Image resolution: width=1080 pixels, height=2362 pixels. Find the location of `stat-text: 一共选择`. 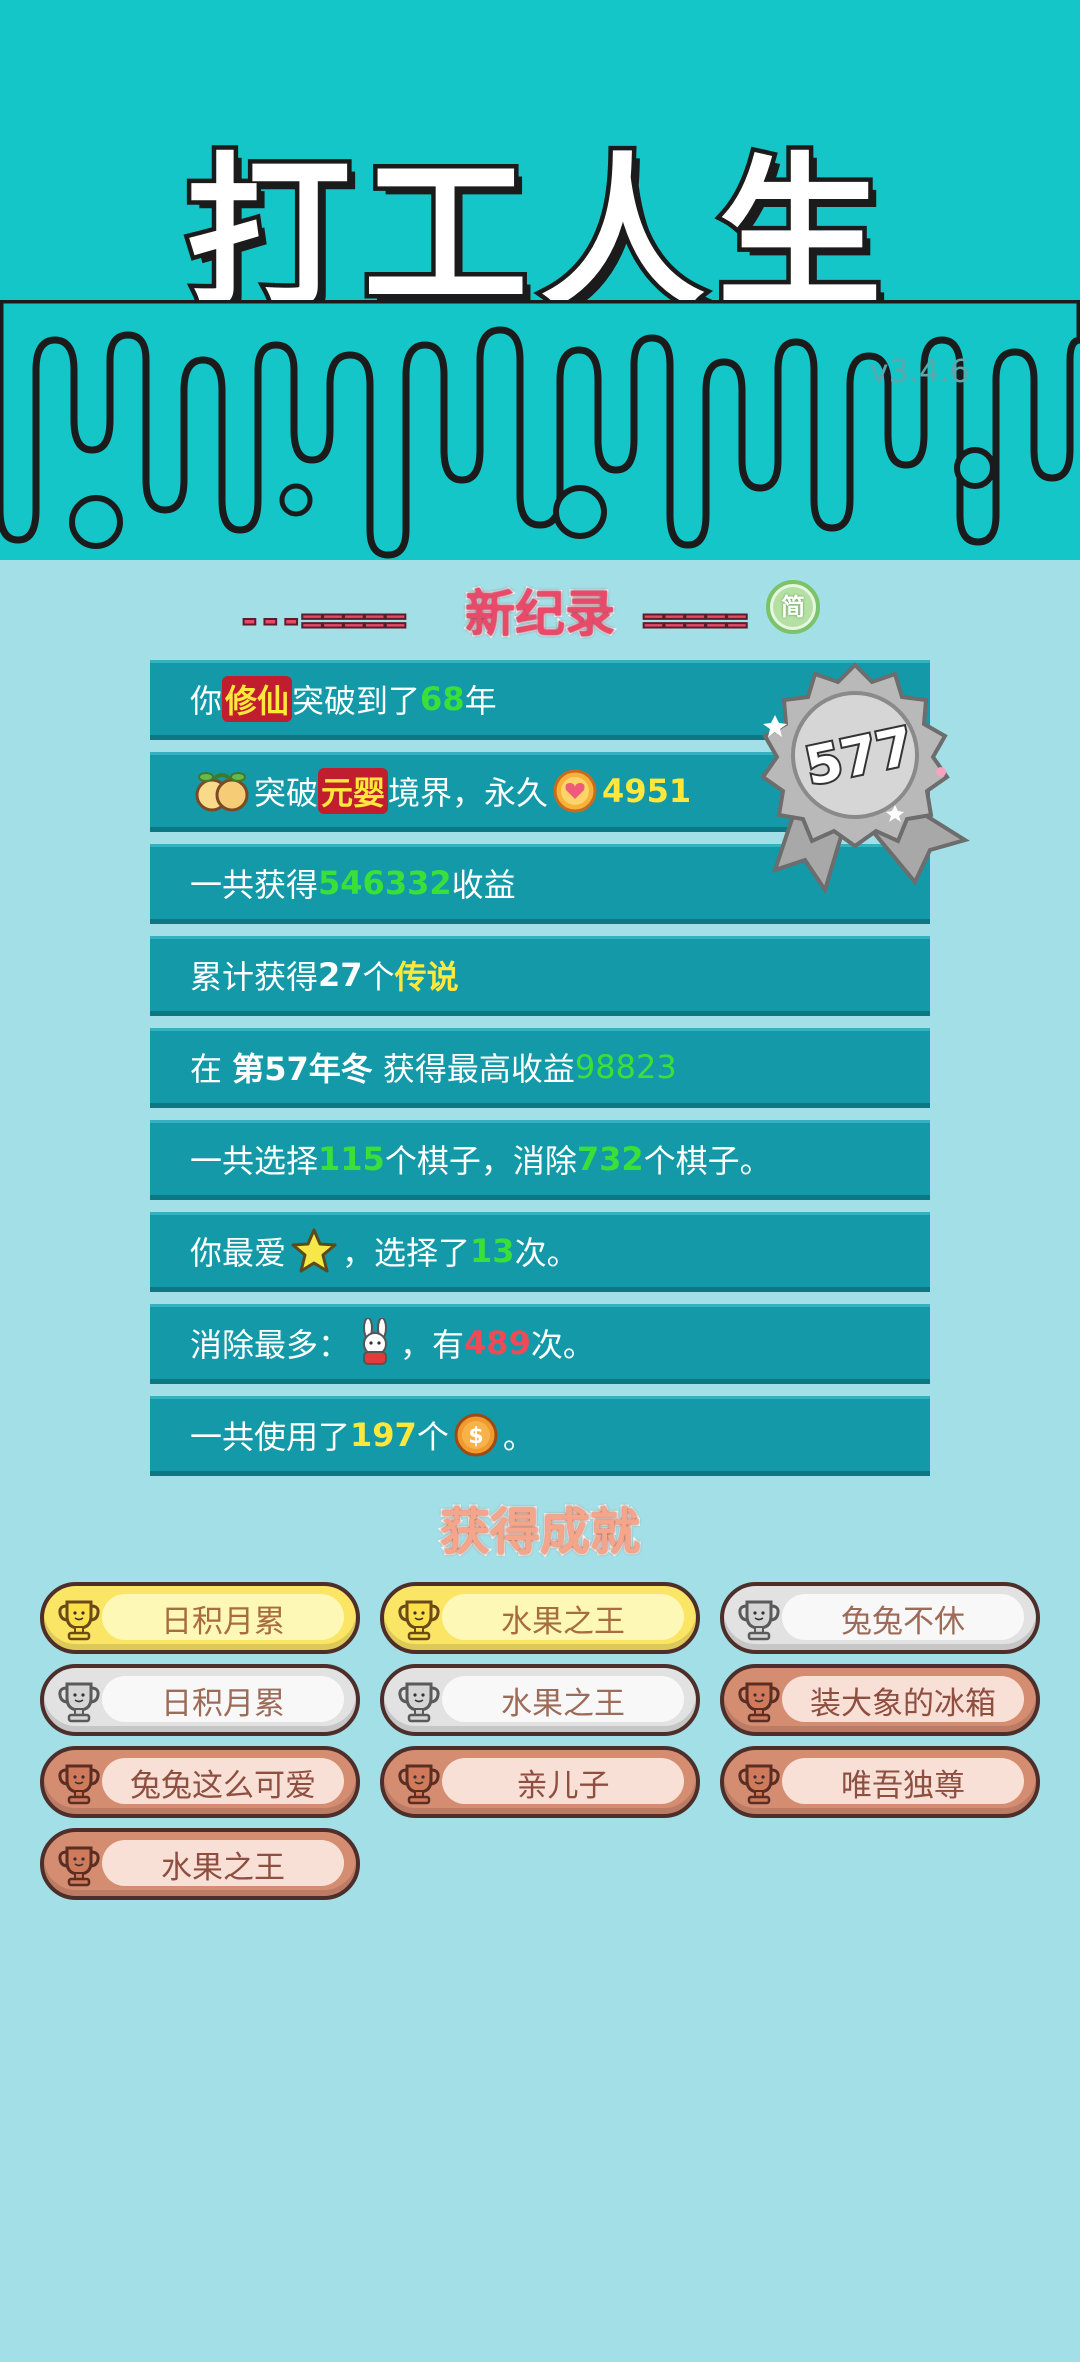

stat-text: 一共选择 is located at coordinates (254, 1161).